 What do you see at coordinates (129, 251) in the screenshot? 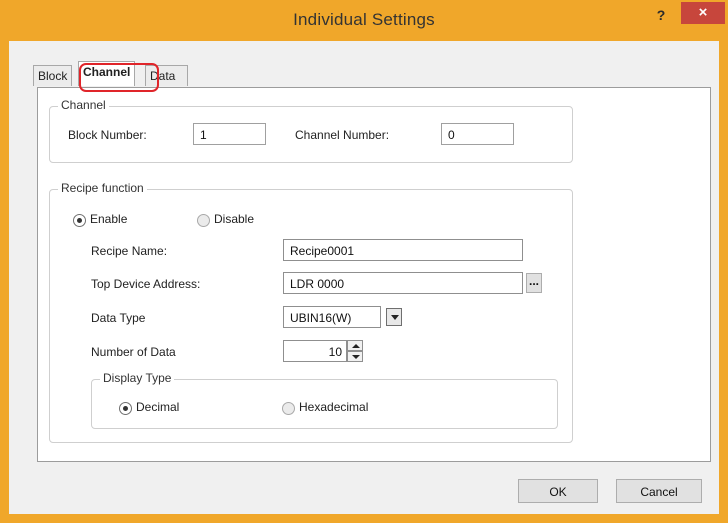
I see `recipe-name-label: Recipe Name:` at bounding box center [129, 251].